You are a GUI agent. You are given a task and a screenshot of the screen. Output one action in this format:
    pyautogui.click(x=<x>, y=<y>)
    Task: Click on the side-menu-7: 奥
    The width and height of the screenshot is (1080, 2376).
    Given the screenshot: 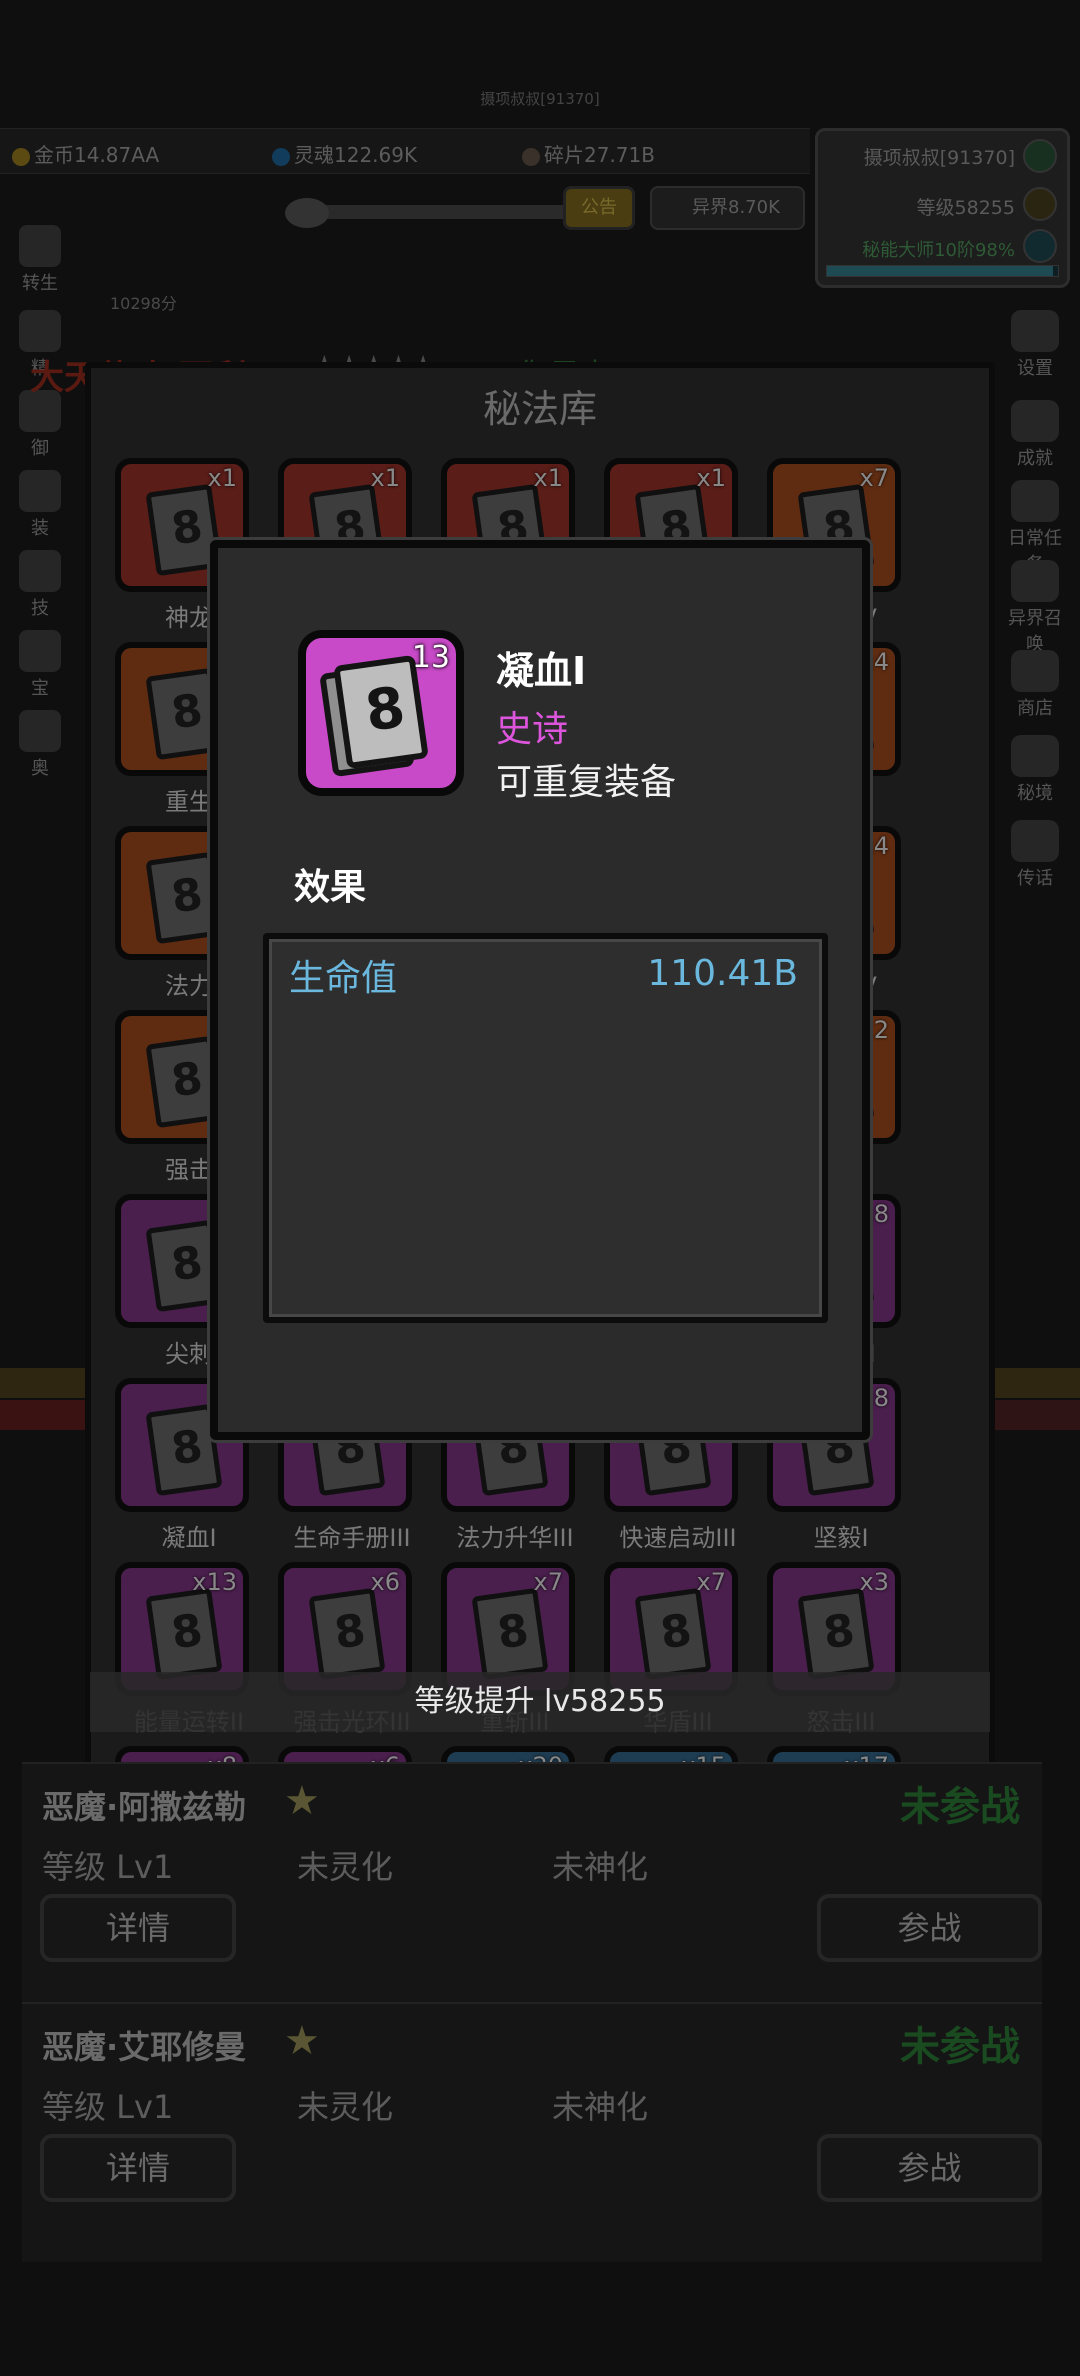 What is the action you would take?
    pyautogui.click(x=40, y=745)
    